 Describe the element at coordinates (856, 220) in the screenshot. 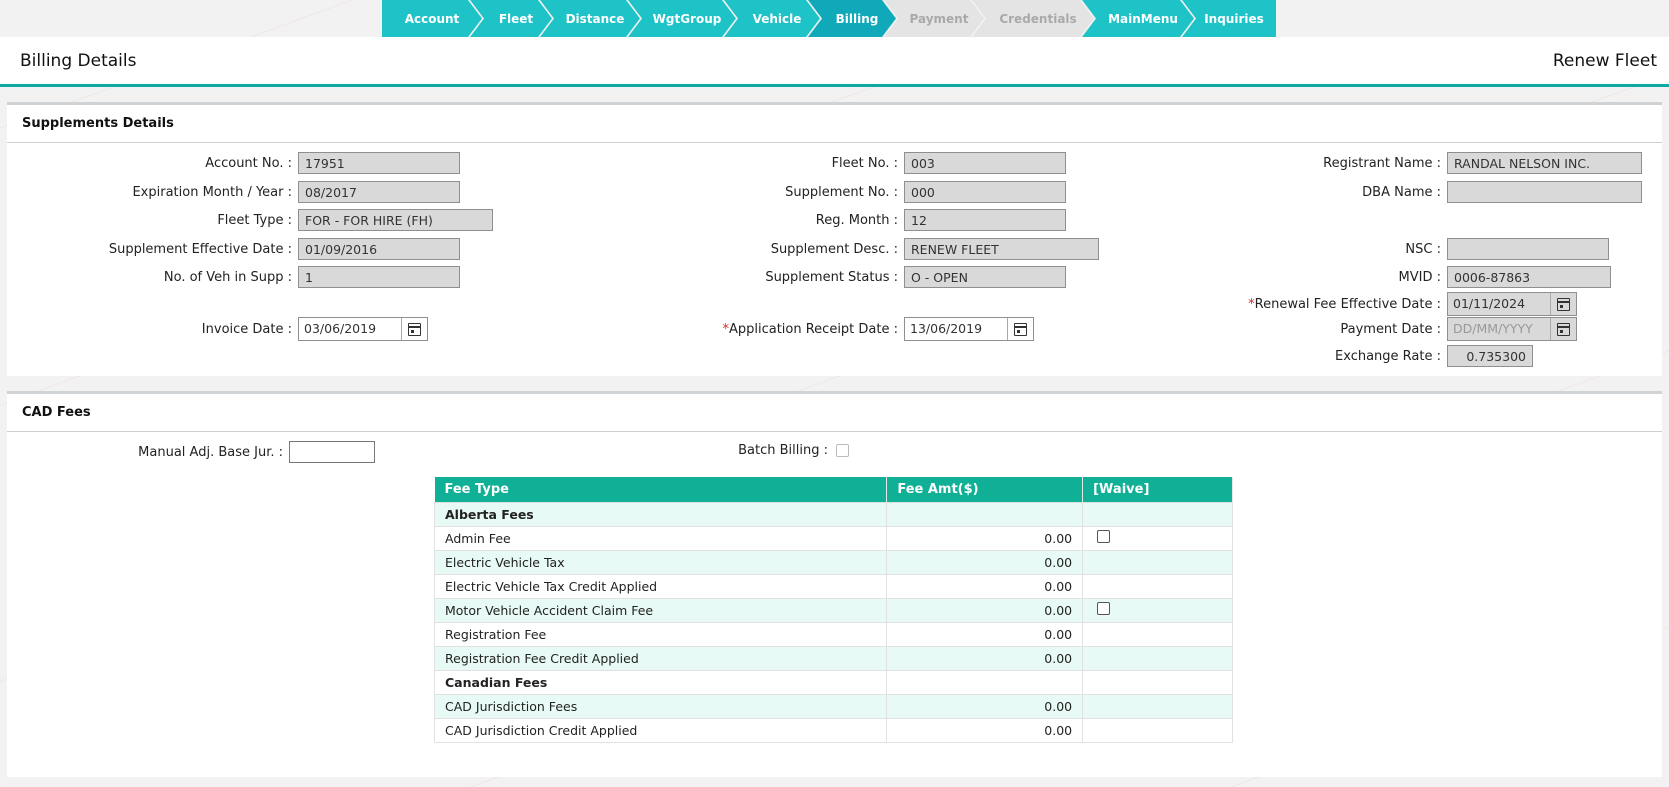

I see `reg-month-label: Reg. Month :` at that location.